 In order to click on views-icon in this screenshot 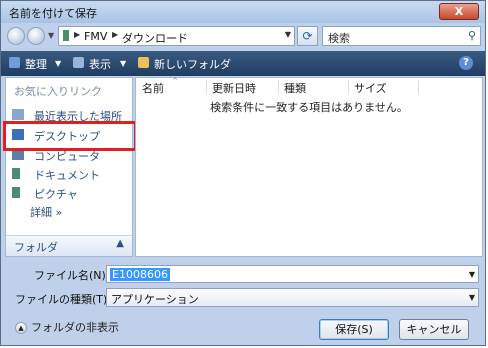, I will do `click(78, 62)`.